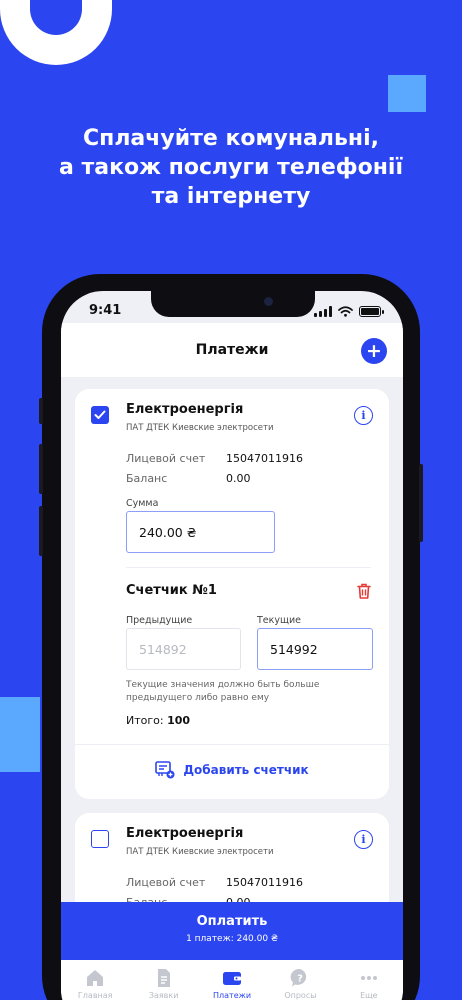  Describe the element at coordinates (345, 311) in the screenshot. I see `wifi-icon` at that location.